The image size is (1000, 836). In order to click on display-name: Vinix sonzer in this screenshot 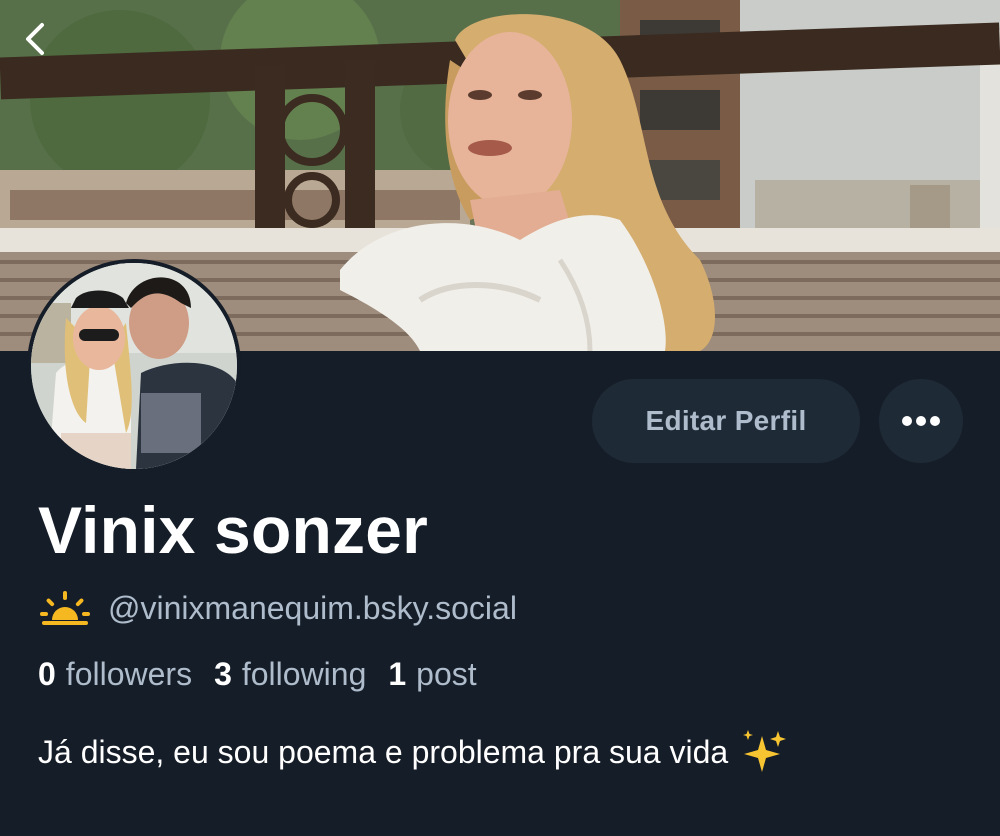, I will do `click(233, 530)`.